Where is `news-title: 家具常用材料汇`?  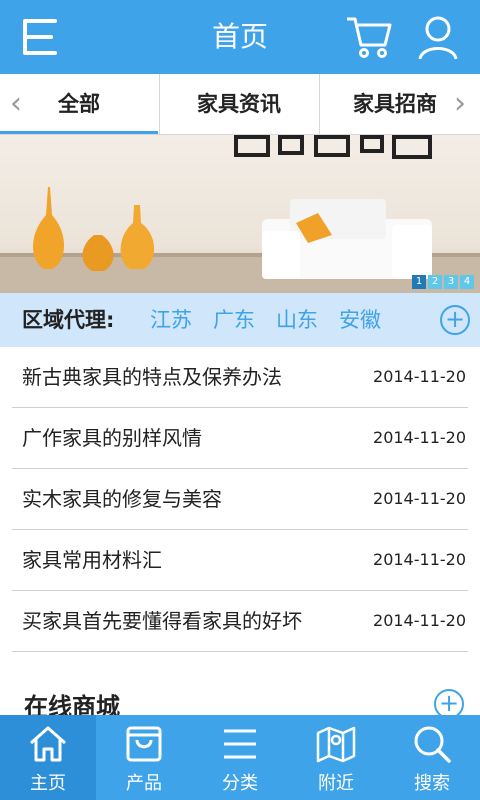 news-title: 家具常用材料汇 is located at coordinates (92, 560).